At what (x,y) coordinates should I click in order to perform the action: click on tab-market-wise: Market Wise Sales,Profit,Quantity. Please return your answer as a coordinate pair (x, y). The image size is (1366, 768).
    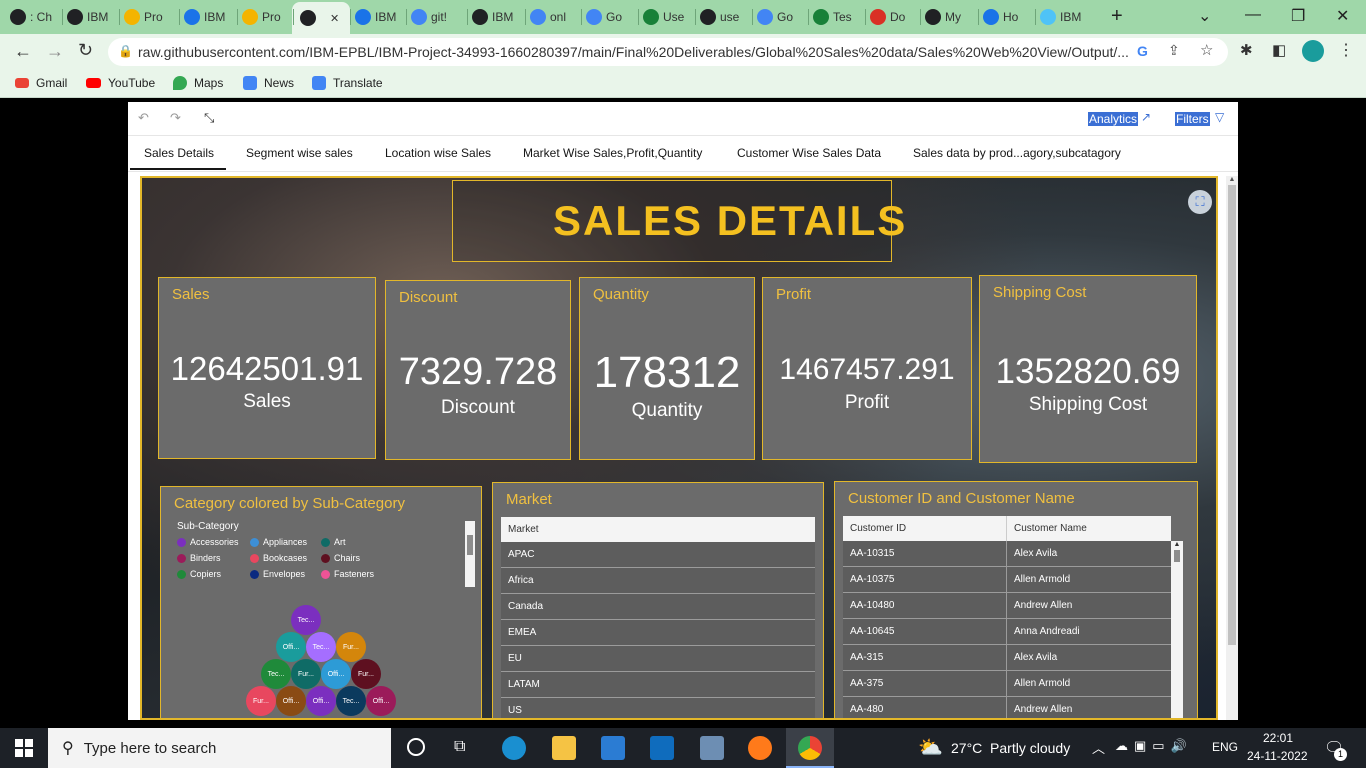
    Looking at the image, I should click on (612, 153).